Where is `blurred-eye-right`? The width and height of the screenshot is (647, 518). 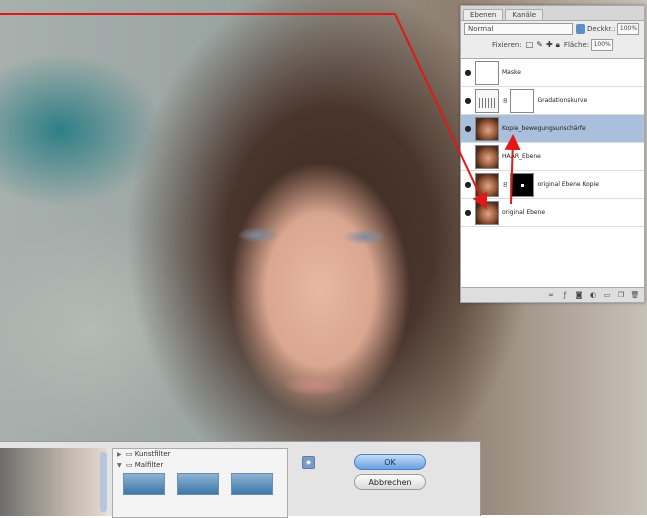
blurred-eye-right is located at coordinates (365, 237).